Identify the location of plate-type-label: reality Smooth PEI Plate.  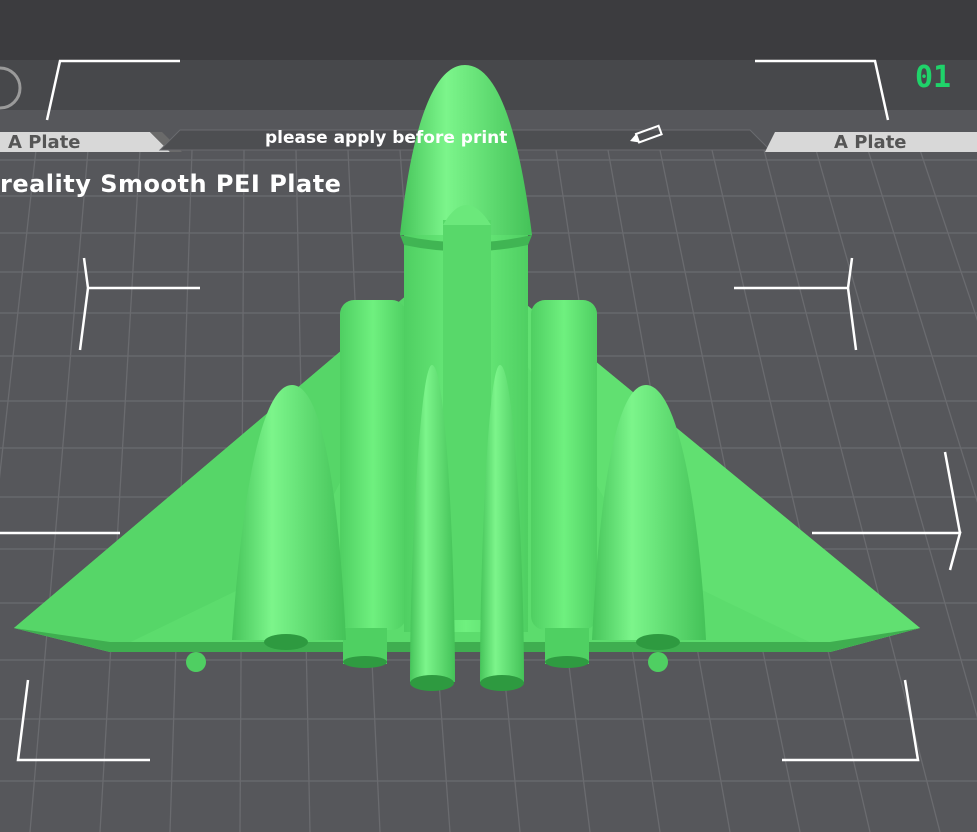
(171, 184).